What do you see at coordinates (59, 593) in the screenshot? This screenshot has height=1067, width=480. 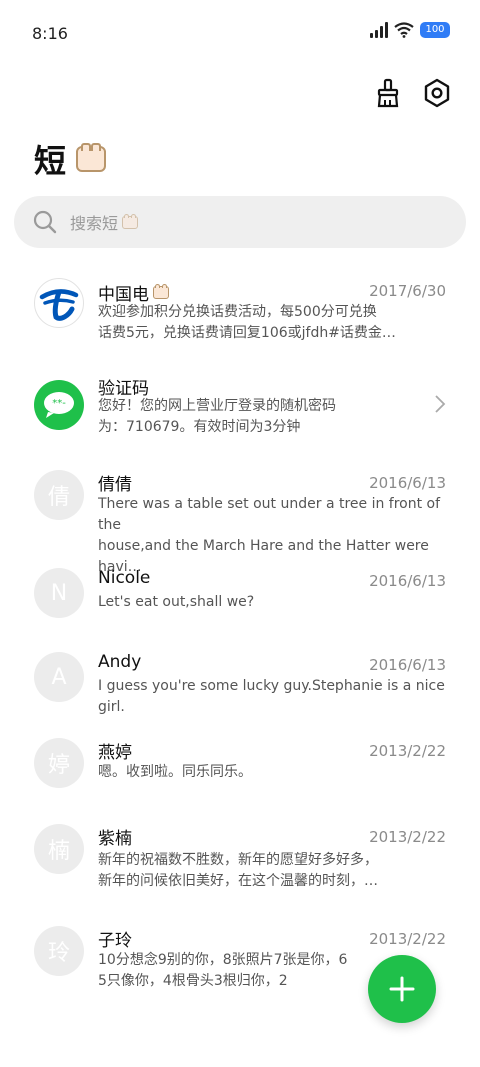 I see `avatar: N` at bounding box center [59, 593].